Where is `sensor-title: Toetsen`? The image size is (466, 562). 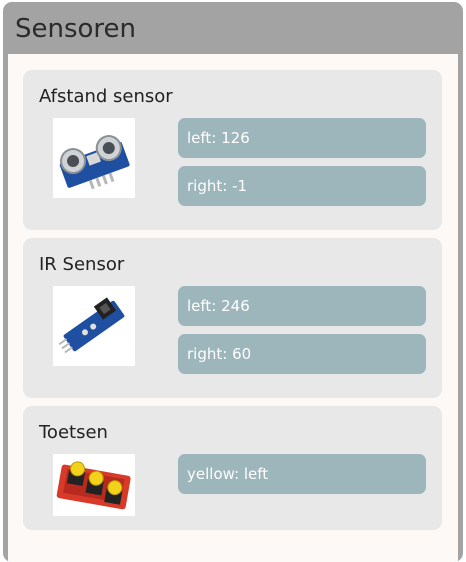 sensor-title: Toetsen is located at coordinates (73, 432).